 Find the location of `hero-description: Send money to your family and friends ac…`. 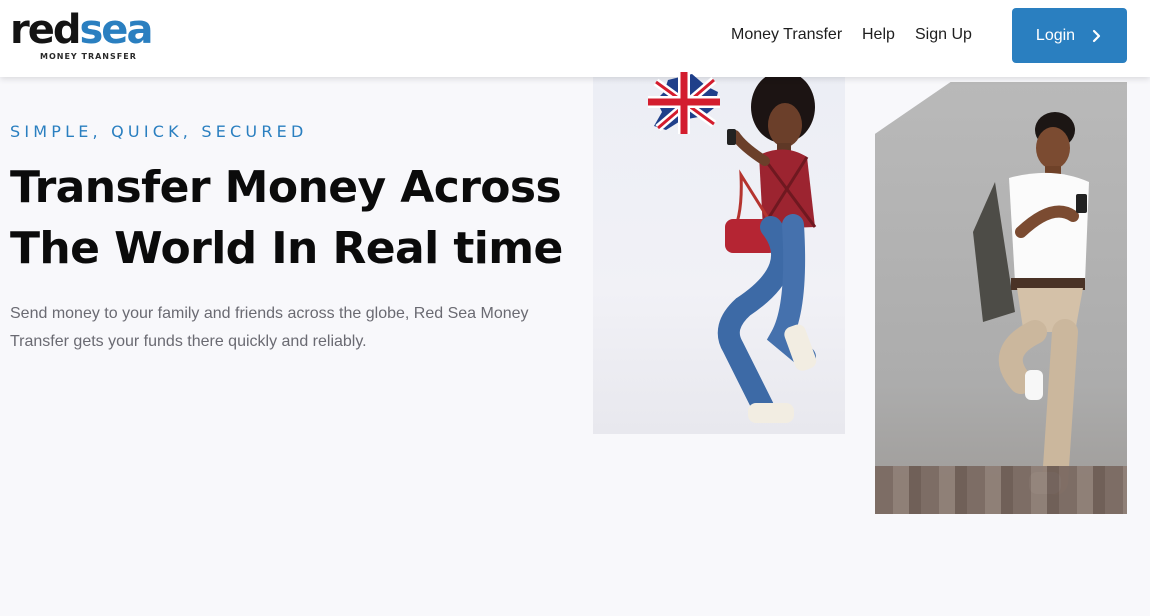

hero-description: Send money to your family and friends ac… is located at coordinates (269, 327).